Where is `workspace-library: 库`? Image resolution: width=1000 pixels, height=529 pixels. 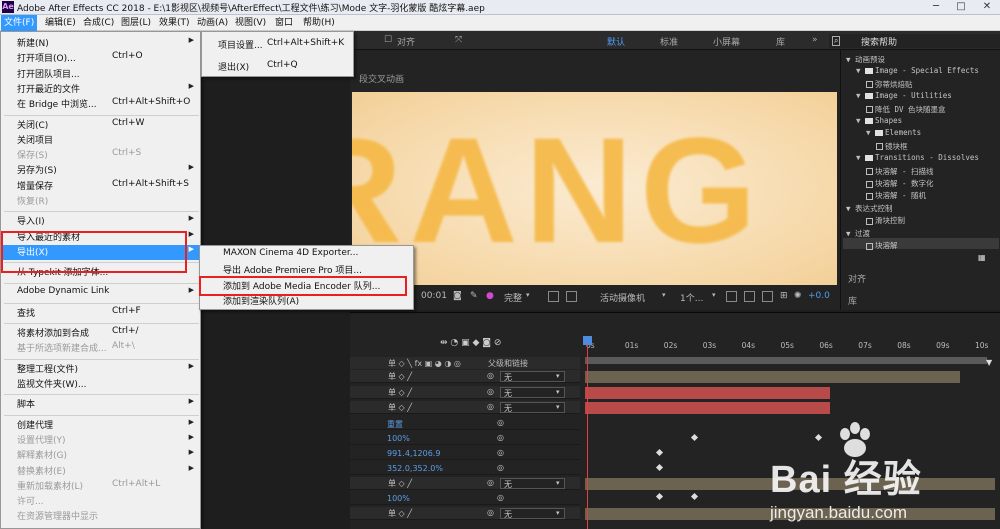
workspace-library: 库 is located at coordinates (780, 41).